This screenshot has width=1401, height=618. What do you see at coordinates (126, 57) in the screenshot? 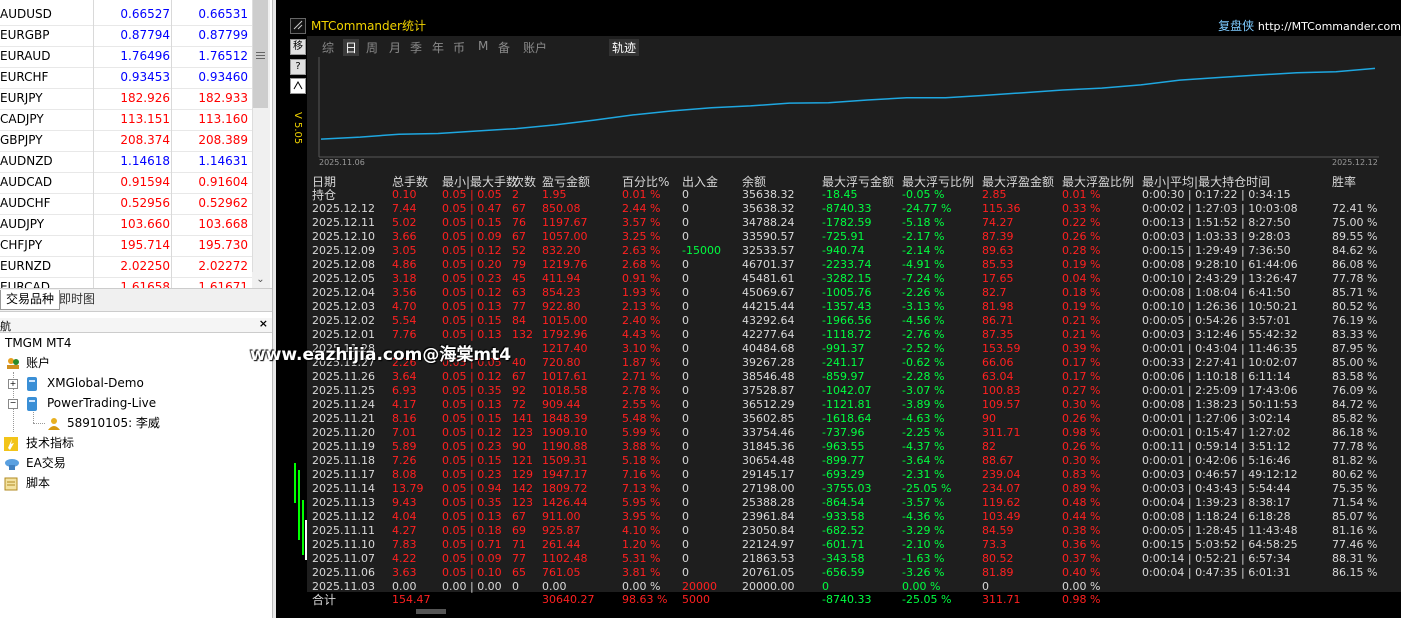
I see `quote-row: EURAUD 1.76496 1.76512` at bounding box center [126, 57].